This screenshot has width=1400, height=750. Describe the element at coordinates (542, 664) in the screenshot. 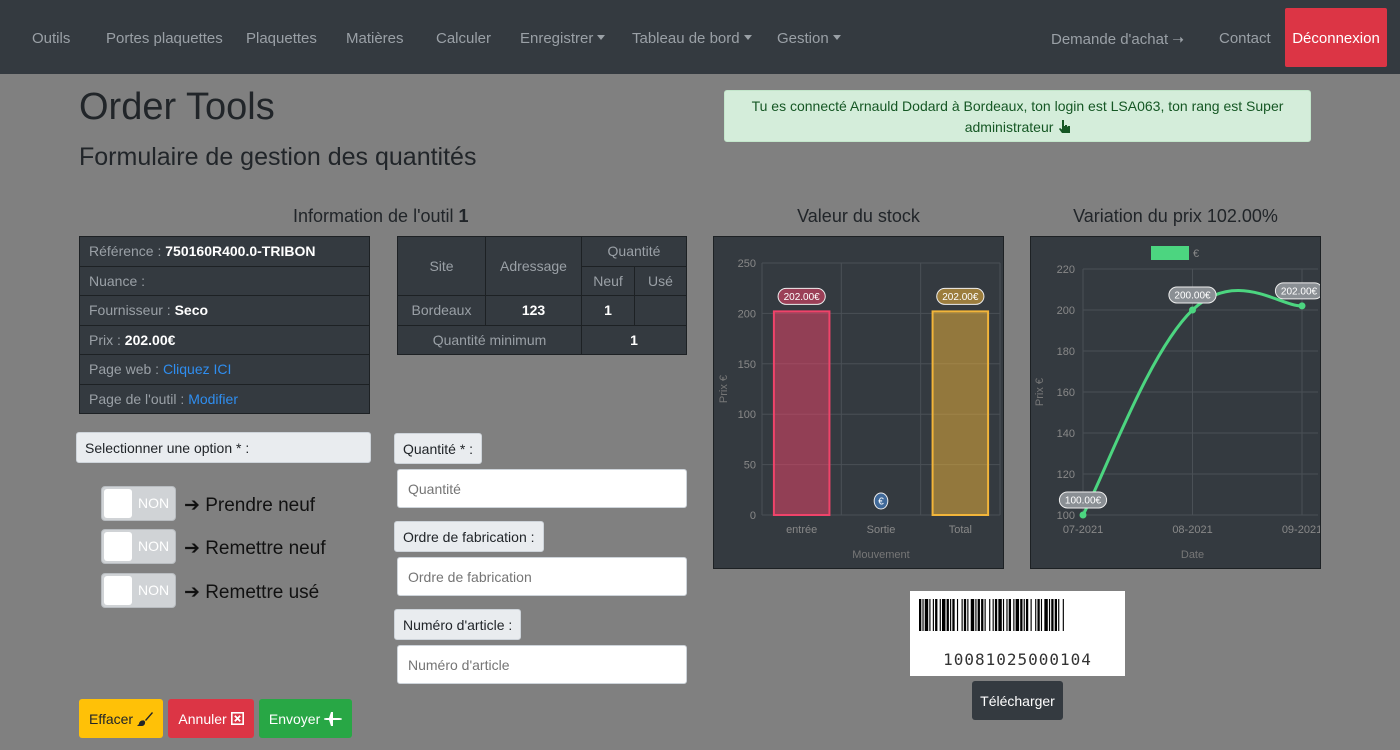

I see `article-input` at that location.